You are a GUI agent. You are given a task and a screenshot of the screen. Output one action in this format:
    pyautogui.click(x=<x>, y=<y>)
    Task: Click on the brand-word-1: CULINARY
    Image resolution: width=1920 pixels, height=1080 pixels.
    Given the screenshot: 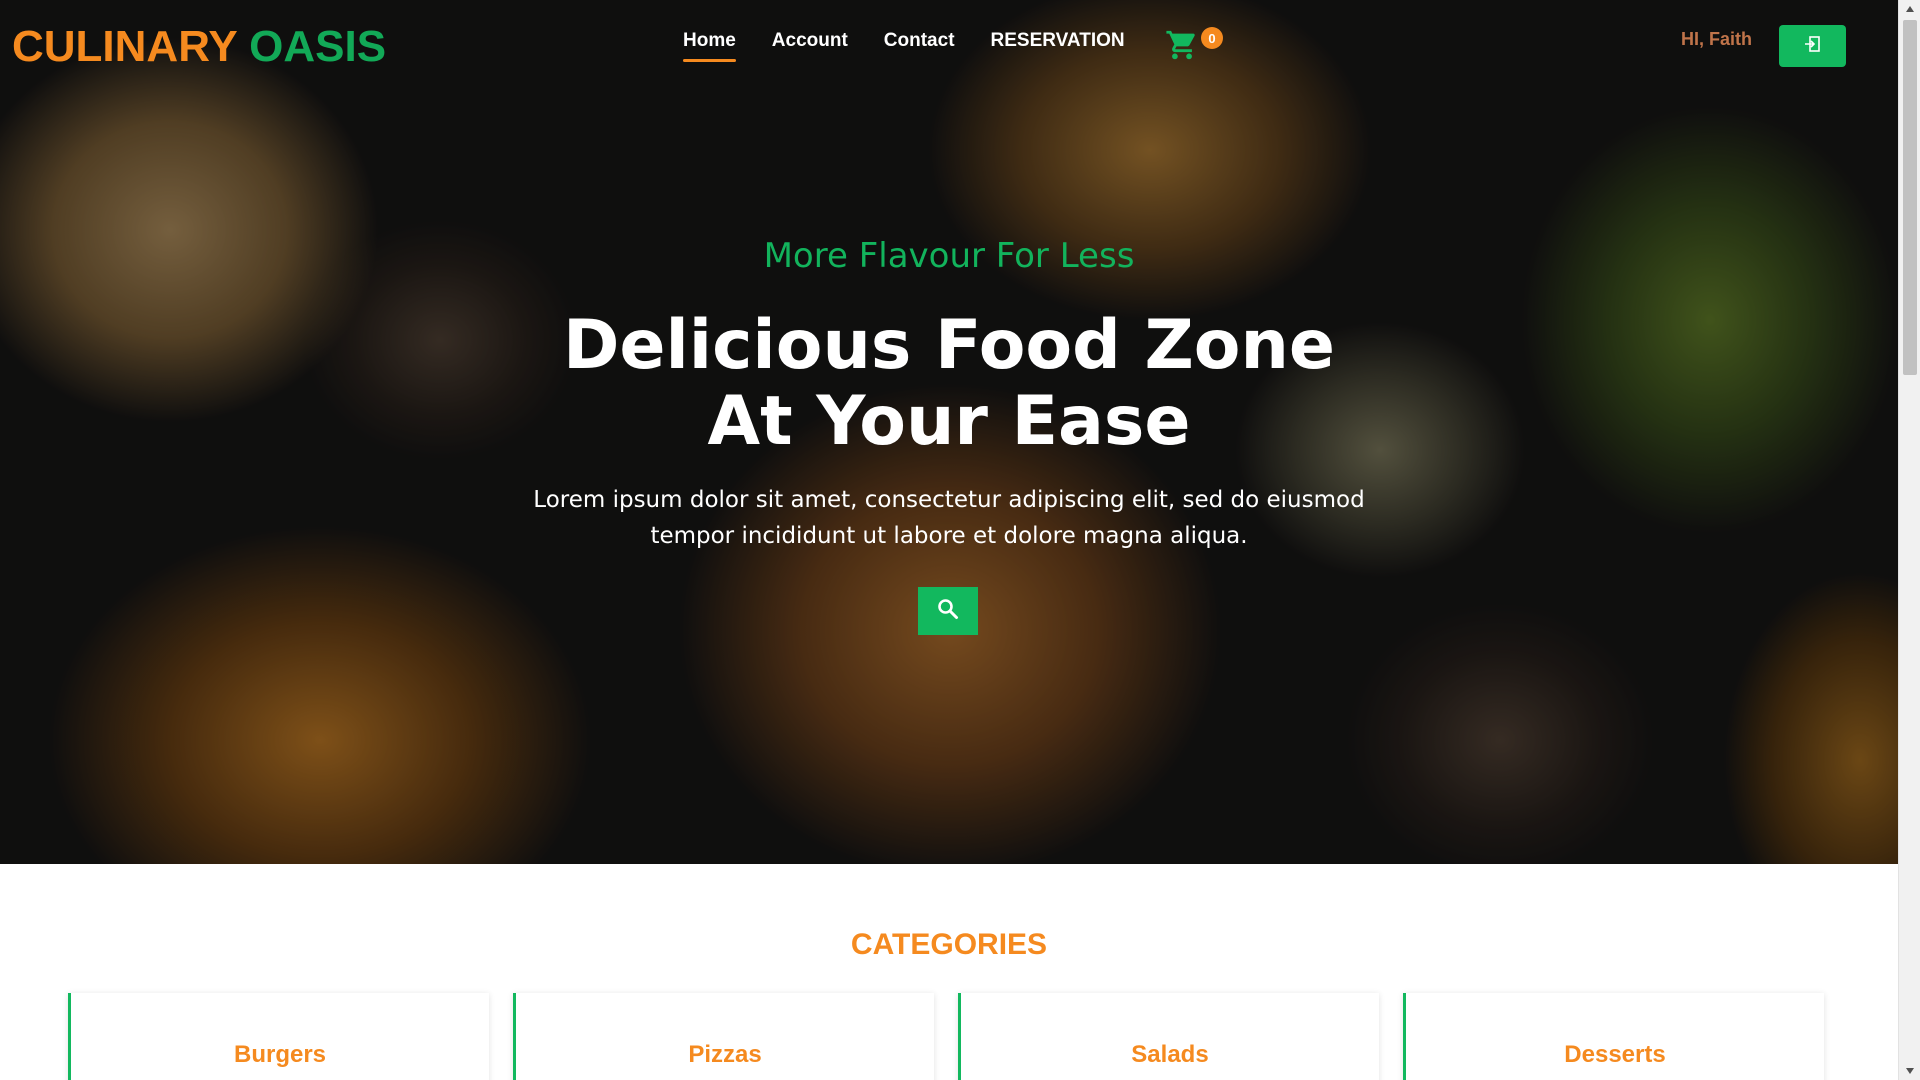 What is the action you would take?
    pyautogui.click(x=124, y=46)
    